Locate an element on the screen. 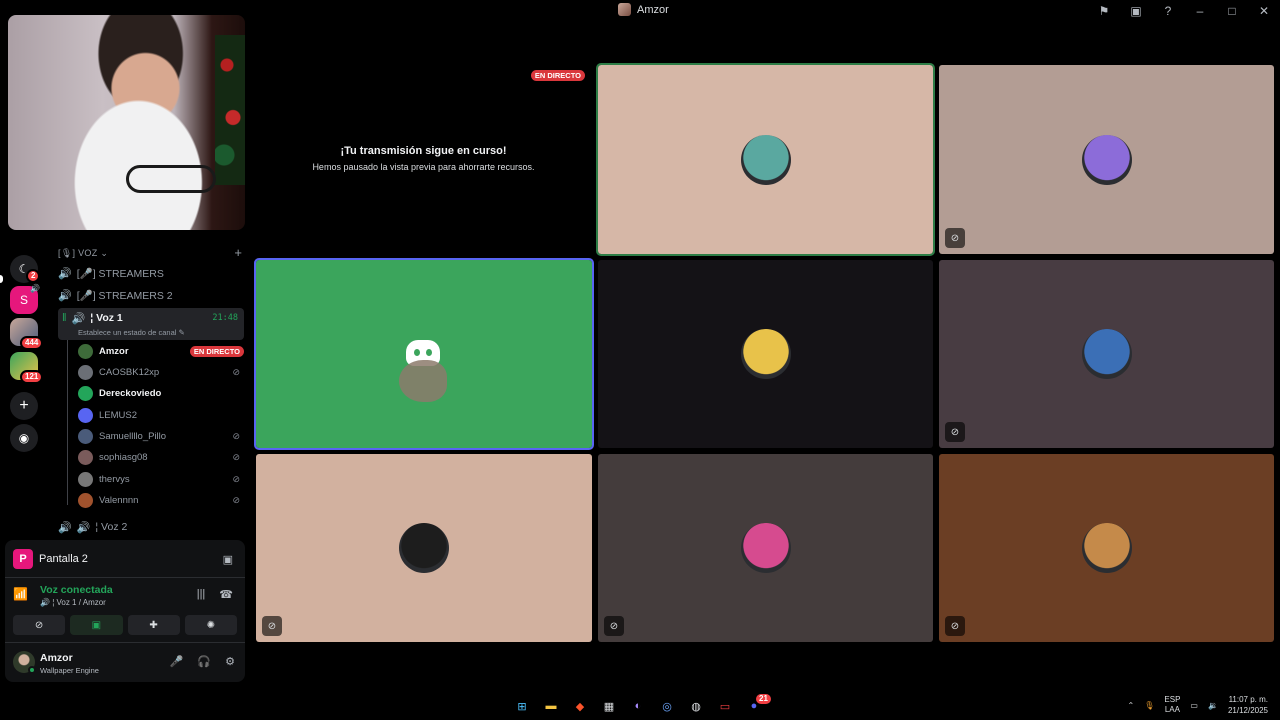 The width and height of the screenshot is (1280, 720). voice-user: LEMUS2 is located at coordinates (161, 415).